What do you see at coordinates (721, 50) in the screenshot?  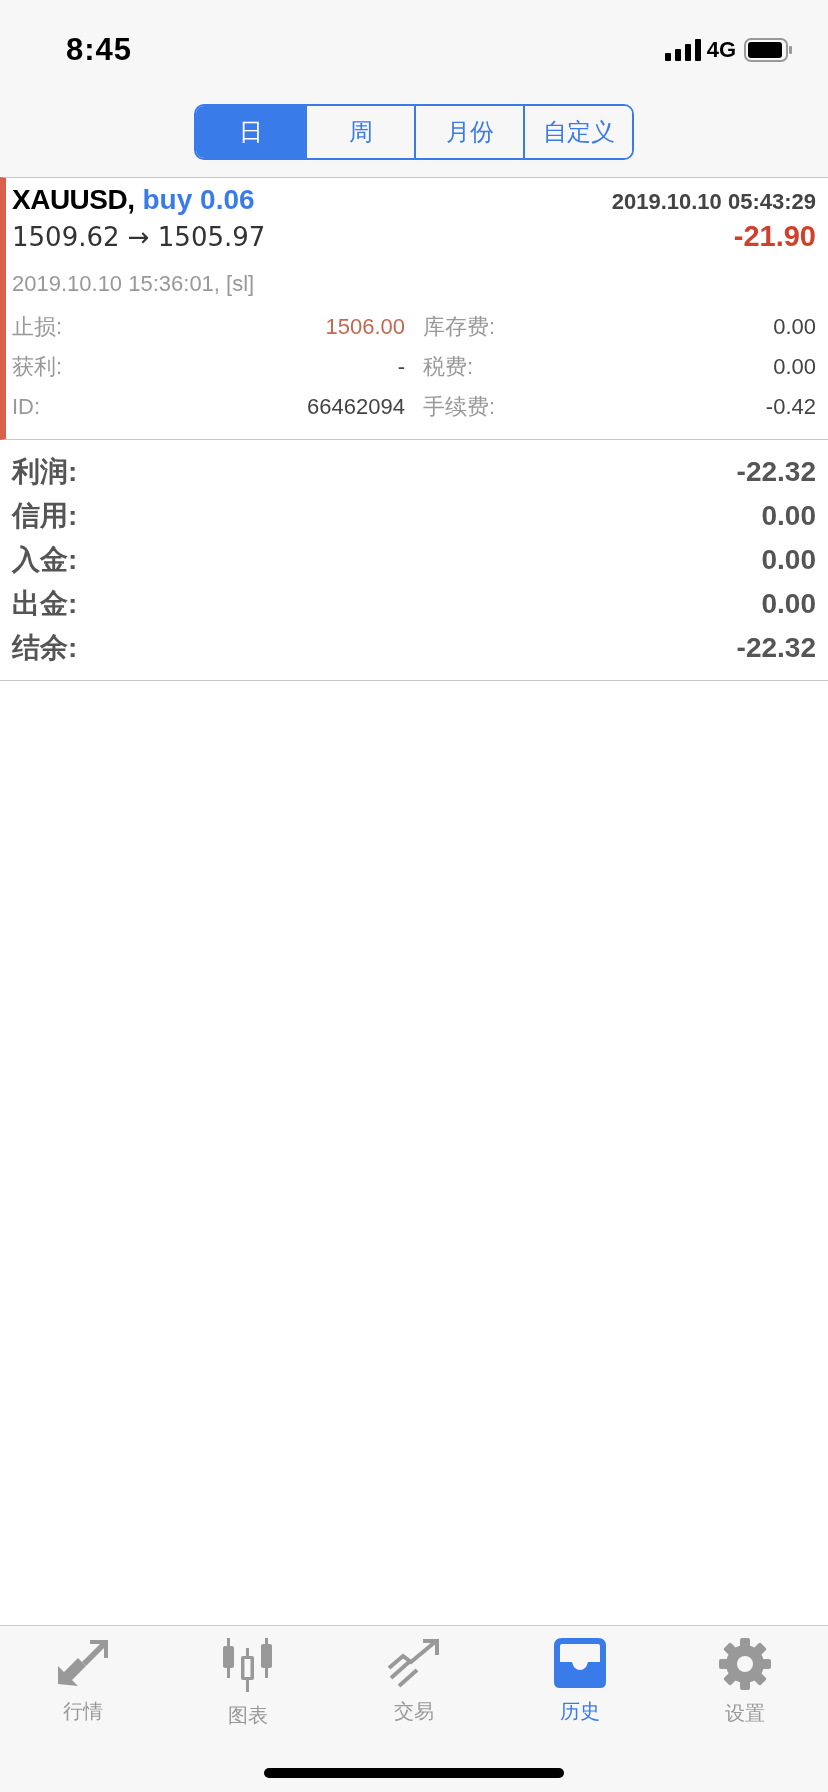 I see `network-label: 4G` at bounding box center [721, 50].